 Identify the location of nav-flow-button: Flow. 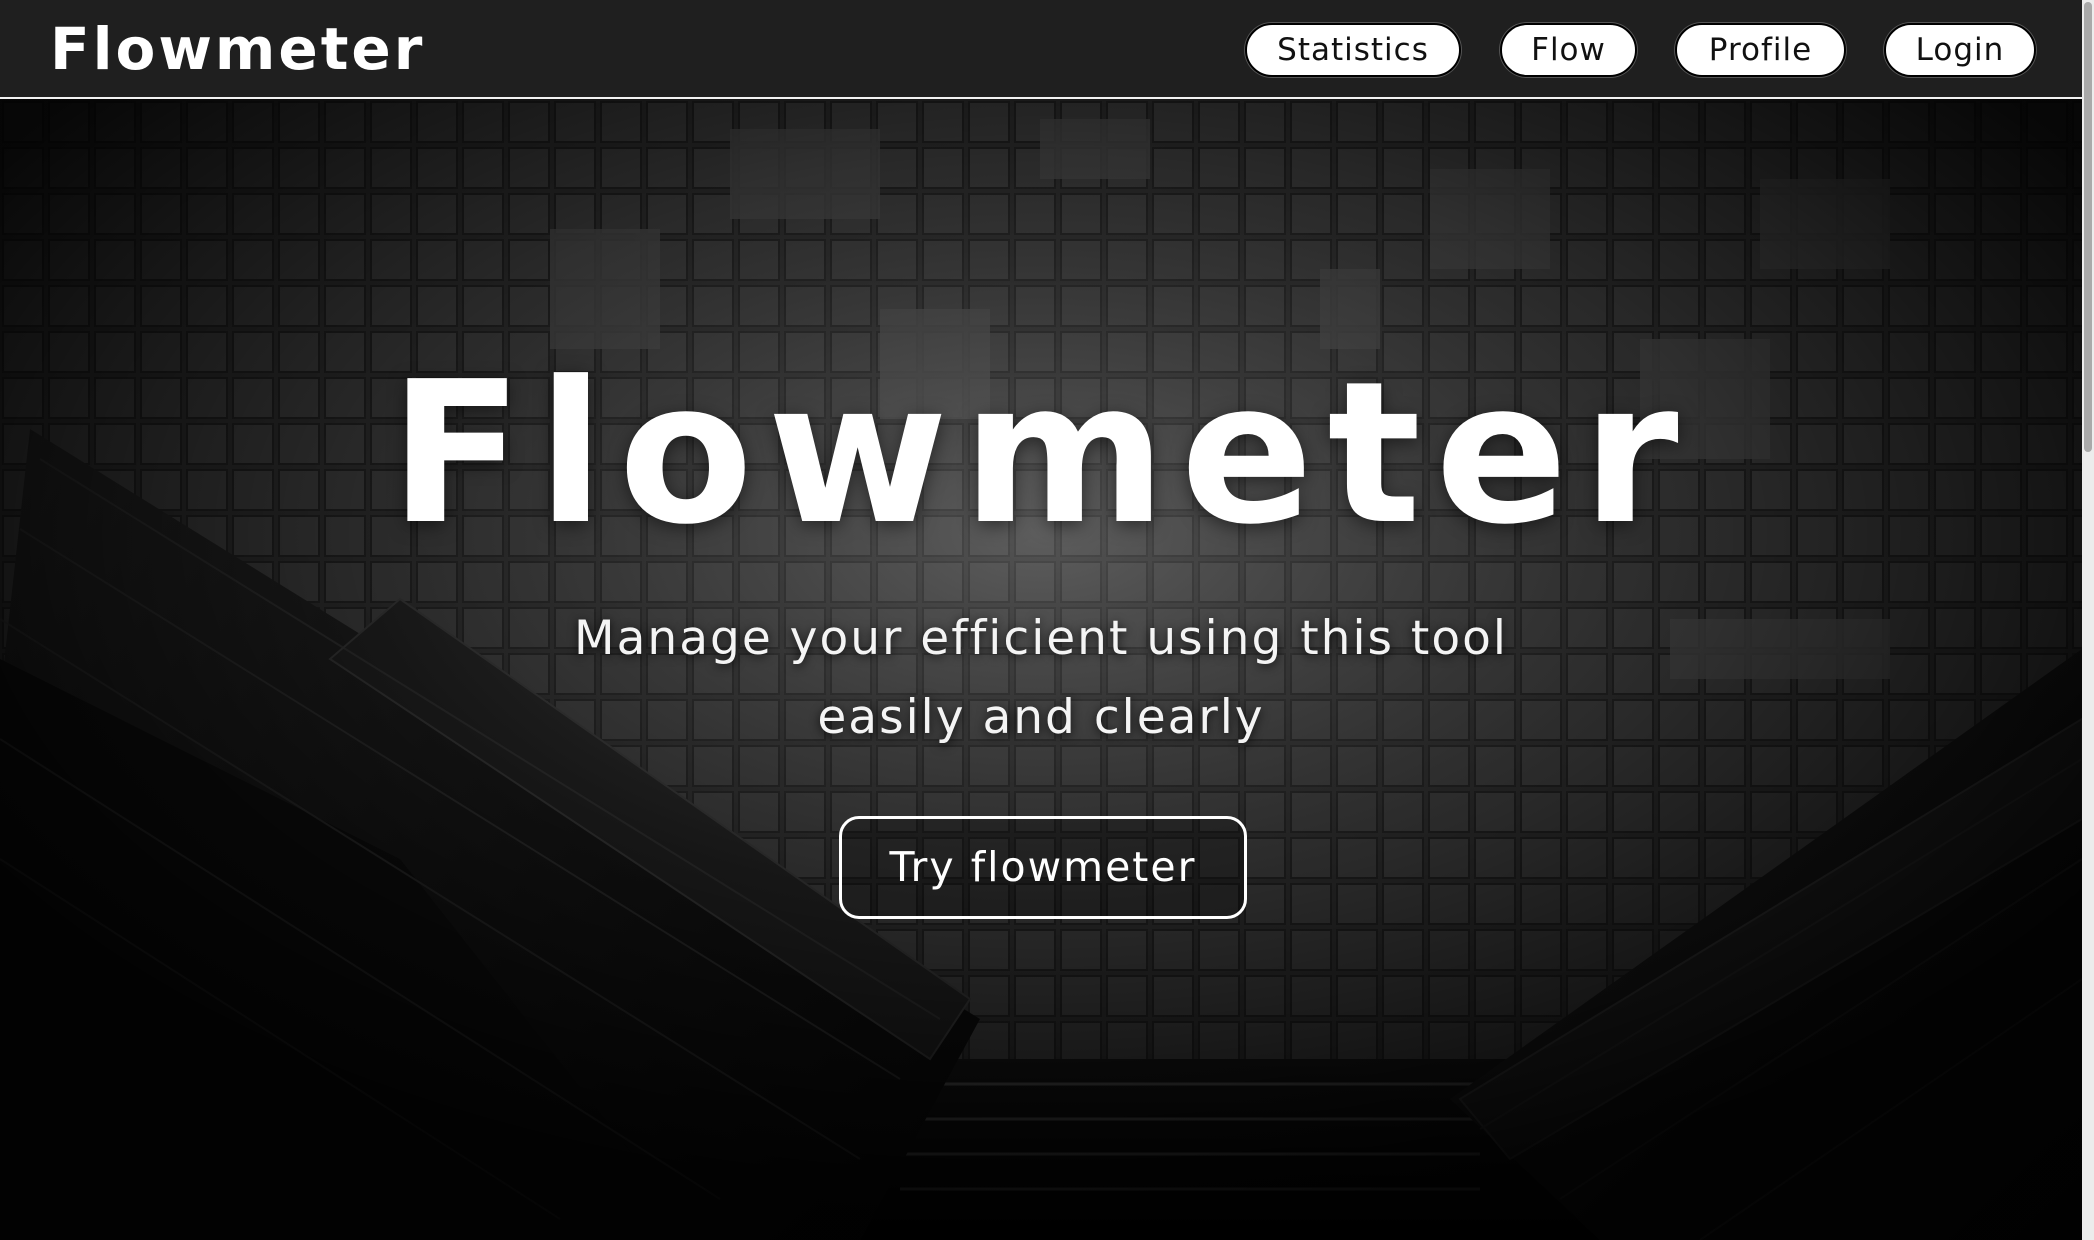
(1568, 50).